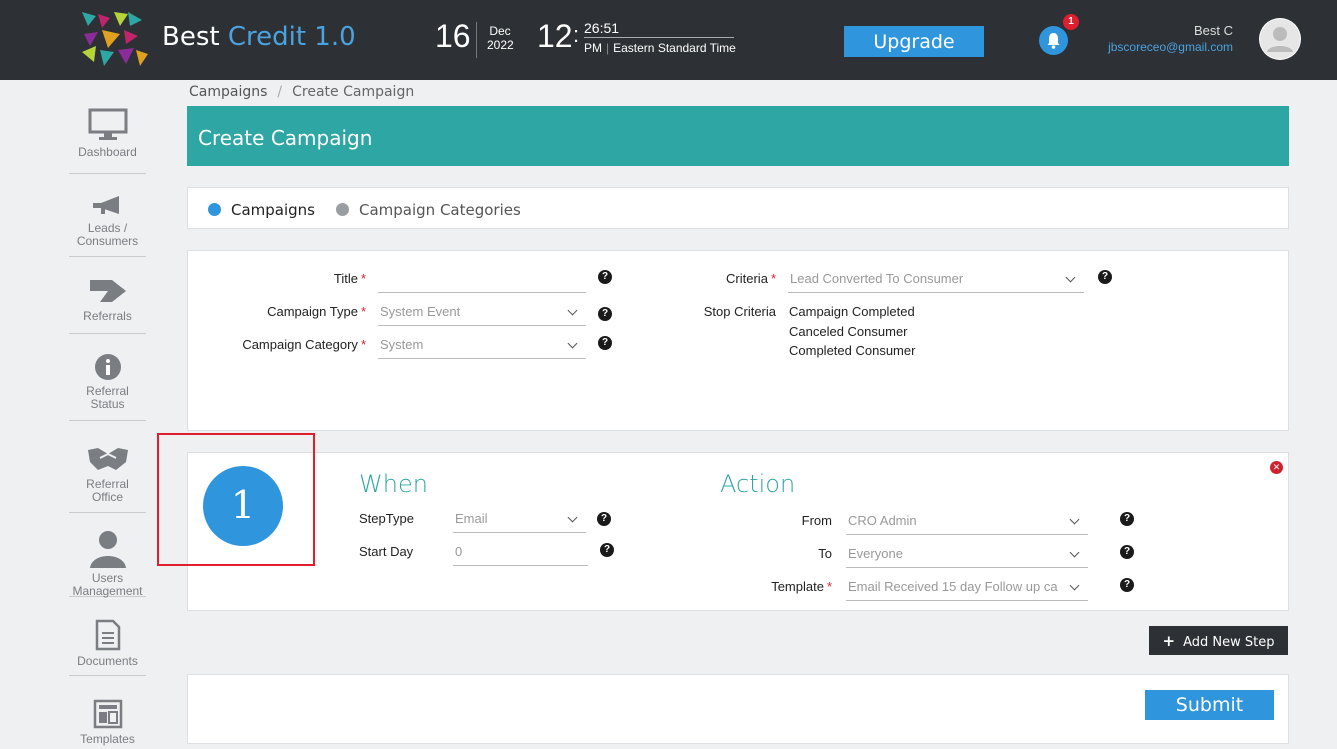 The image size is (1337, 749). Describe the element at coordinates (482, 347) in the screenshot. I see `campaign-category-select: System` at that location.